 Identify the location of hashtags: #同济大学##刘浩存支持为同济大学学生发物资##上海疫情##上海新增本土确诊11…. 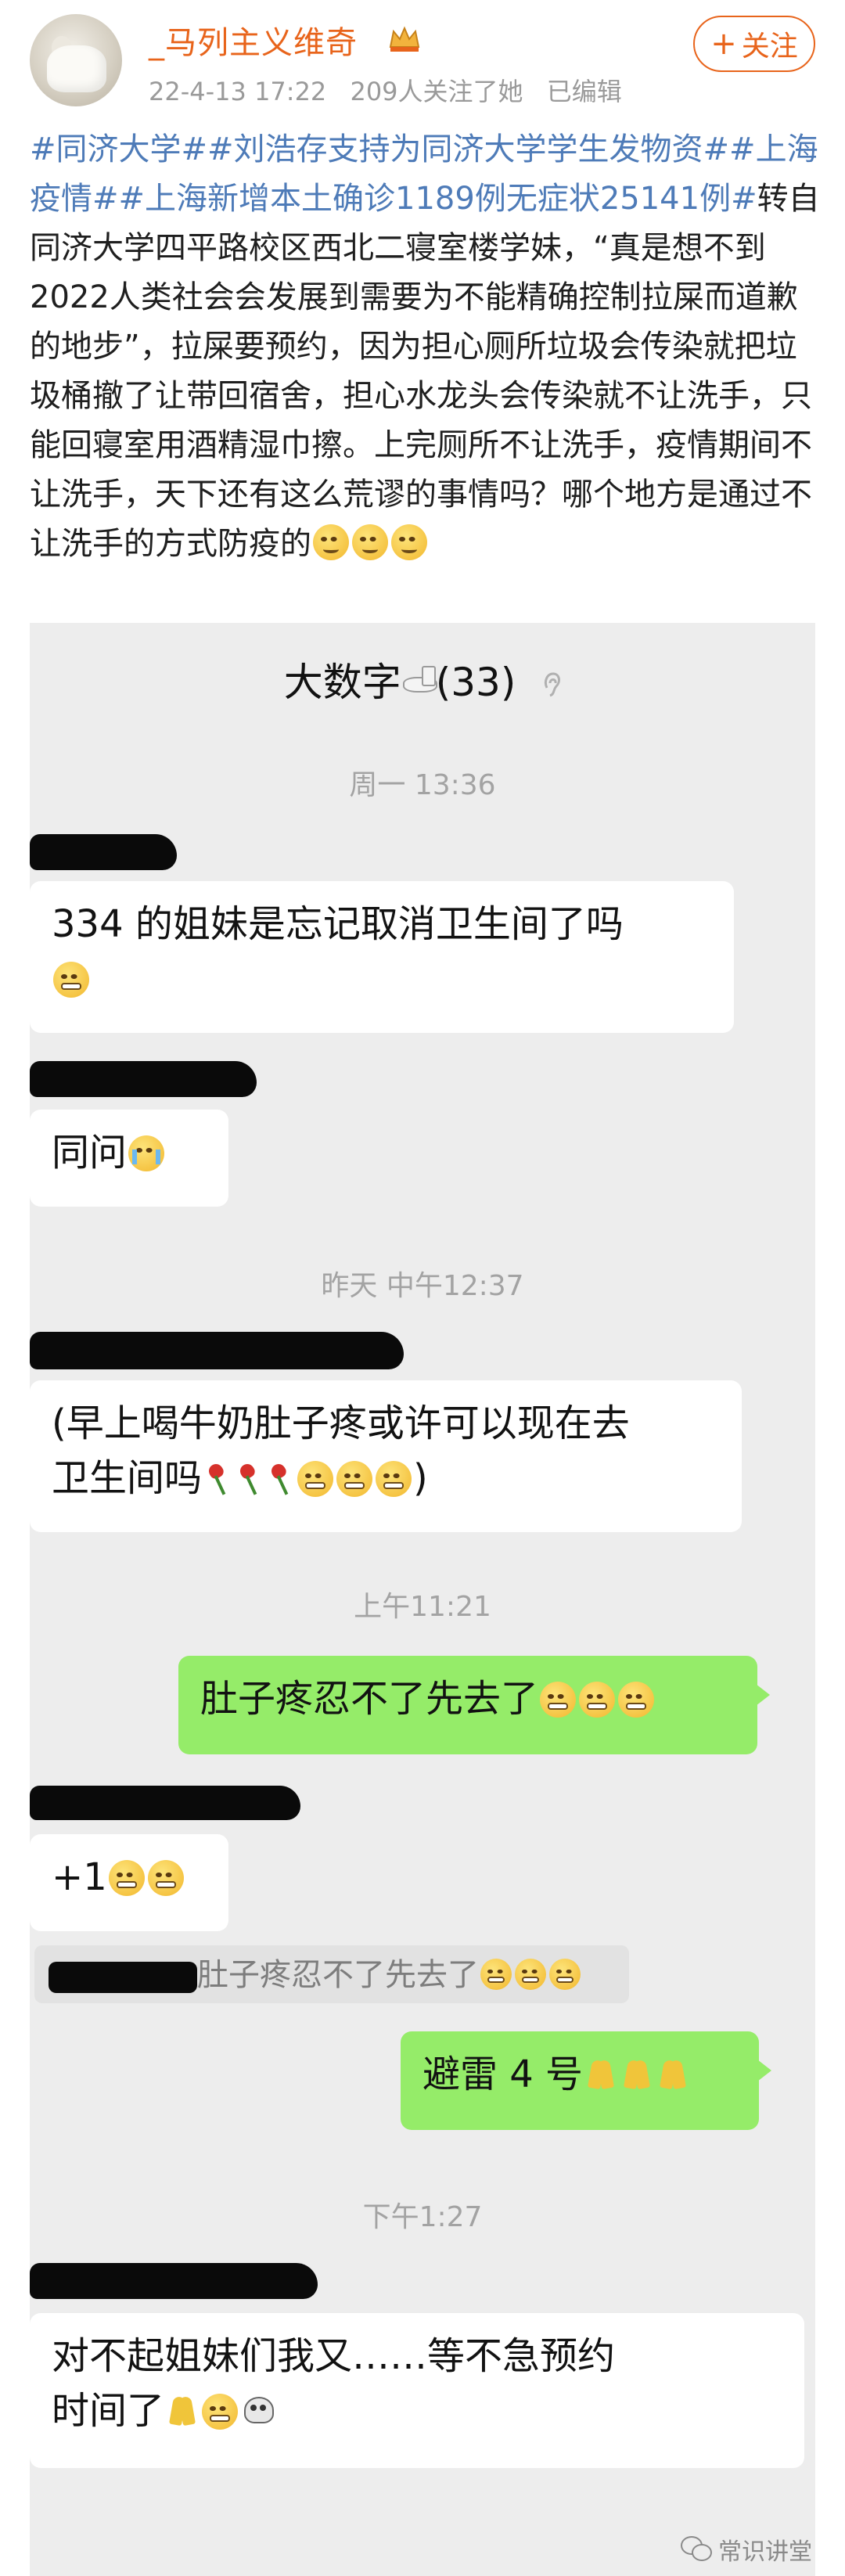
(424, 174).